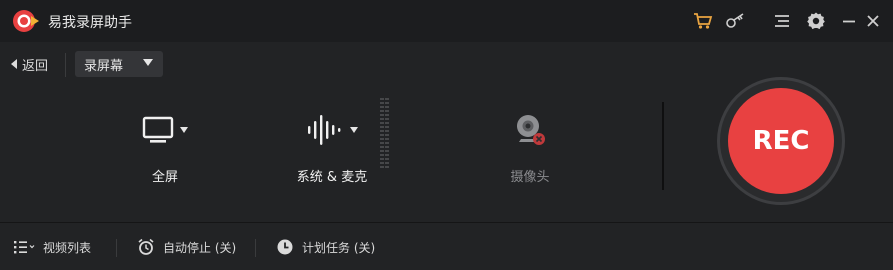 The width and height of the screenshot is (893, 270). Describe the element at coordinates (24, 247) in the screenshot. I see `list-icon` at that location.